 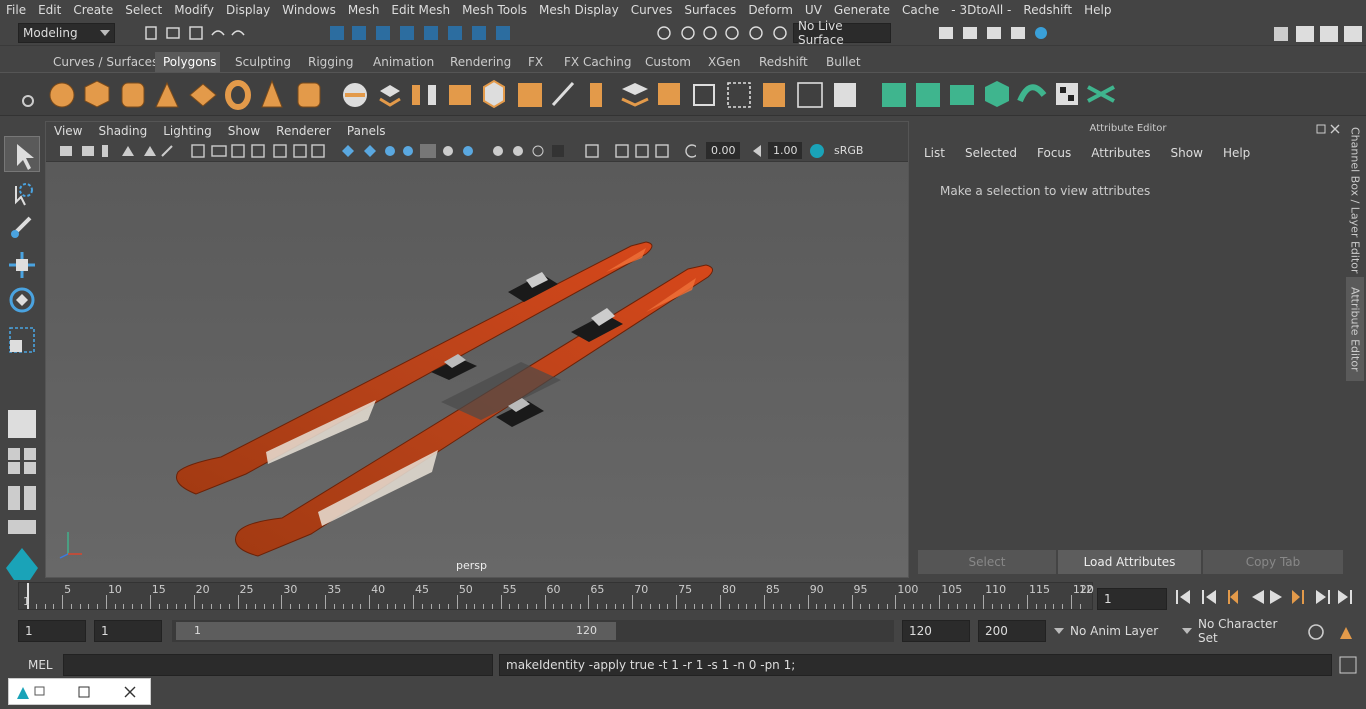 I want to click on menu-select: Select, so click(x=143, y=10).